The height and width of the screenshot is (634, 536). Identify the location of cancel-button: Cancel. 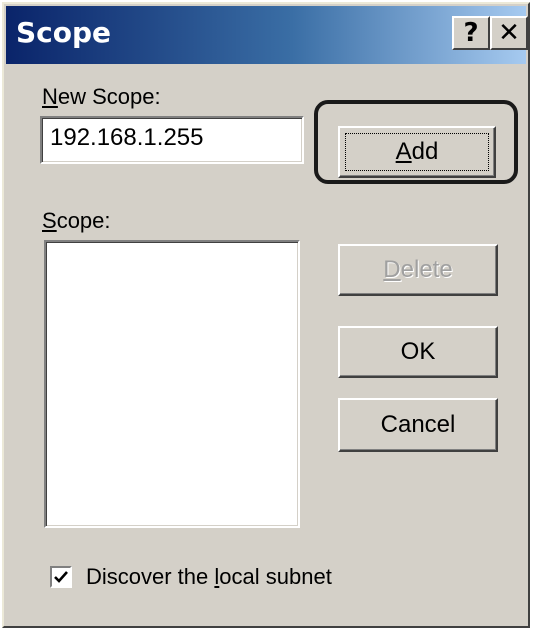
(418, 425).